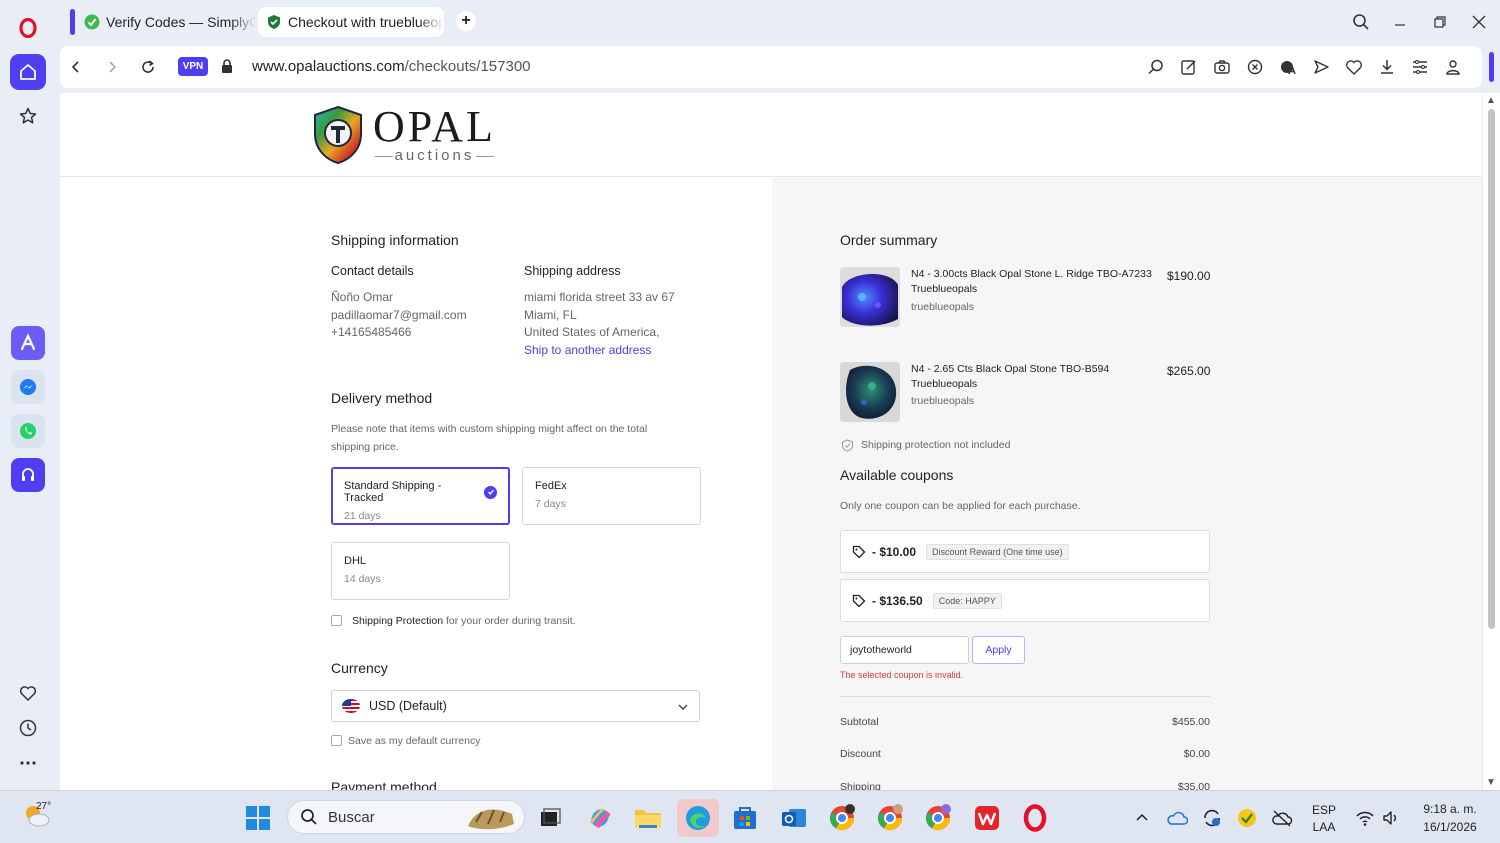 Image resolution: width=1500 pixels, height=843 pixels. Describe the element at coordinates (1035, 818) in the screenshot. I see `opera-taskbar-icon` at that location.